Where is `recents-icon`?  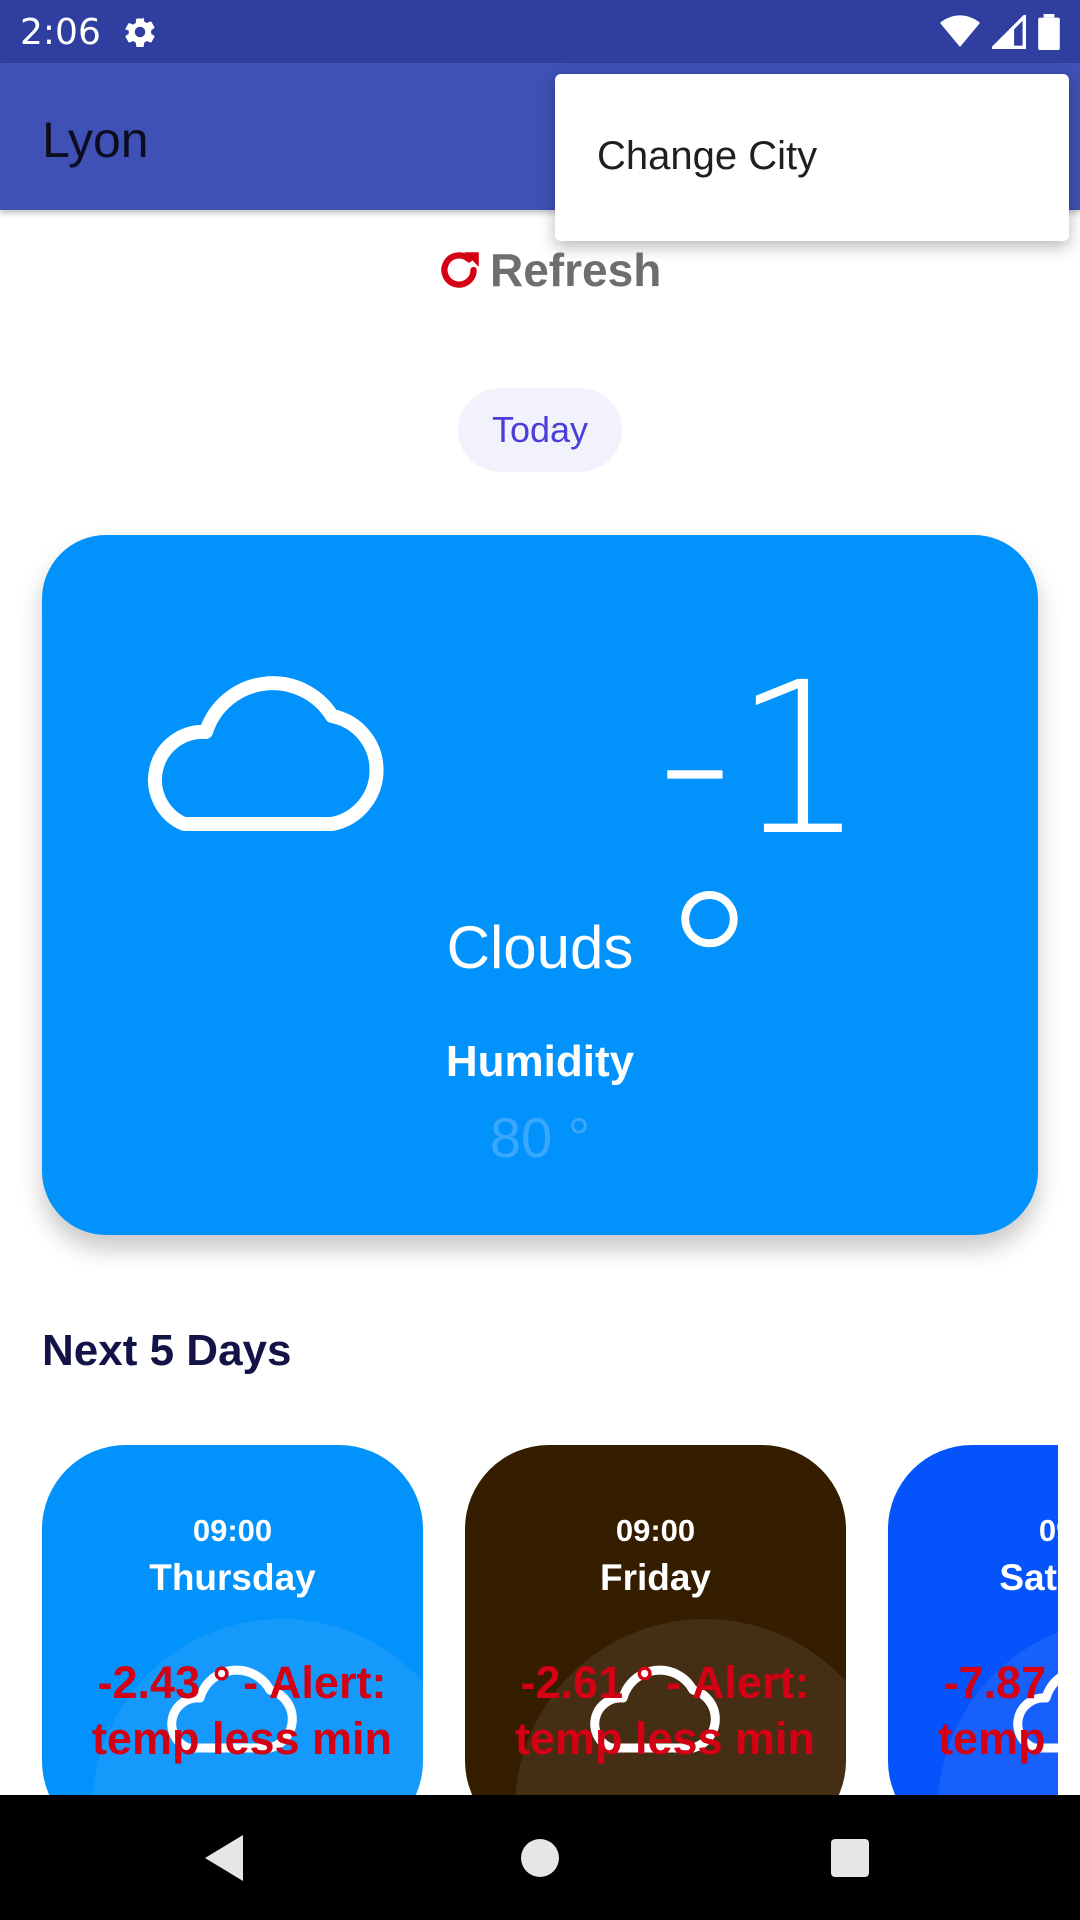 recents-icon is located at coordinates (850, 1858).